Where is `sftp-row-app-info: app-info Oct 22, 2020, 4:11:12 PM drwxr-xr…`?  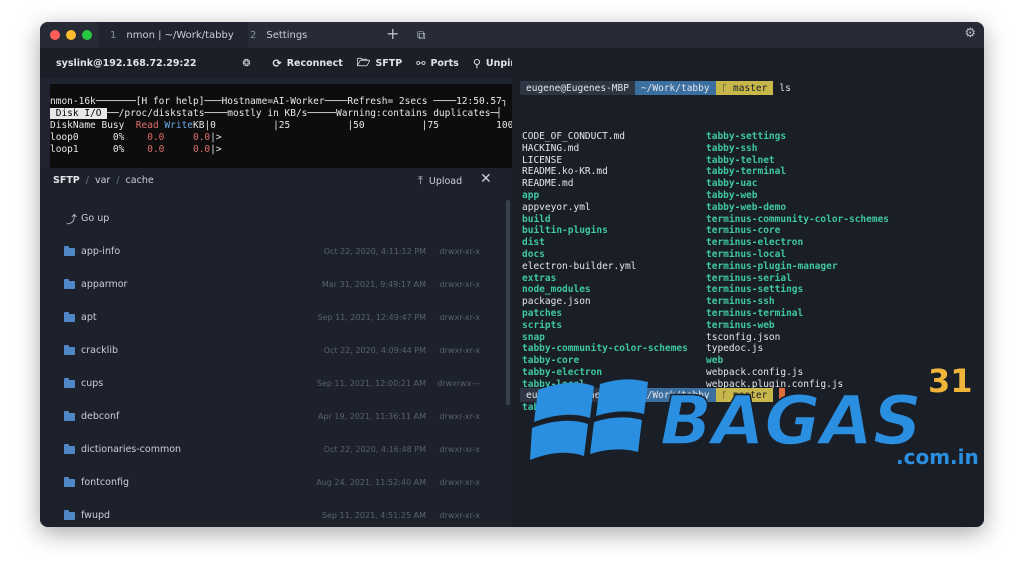 sftp-row-app-info: app-info Oct 22, 2020, 4:11:12 PM drwxr-xr… is located at coordinates (276, 251).